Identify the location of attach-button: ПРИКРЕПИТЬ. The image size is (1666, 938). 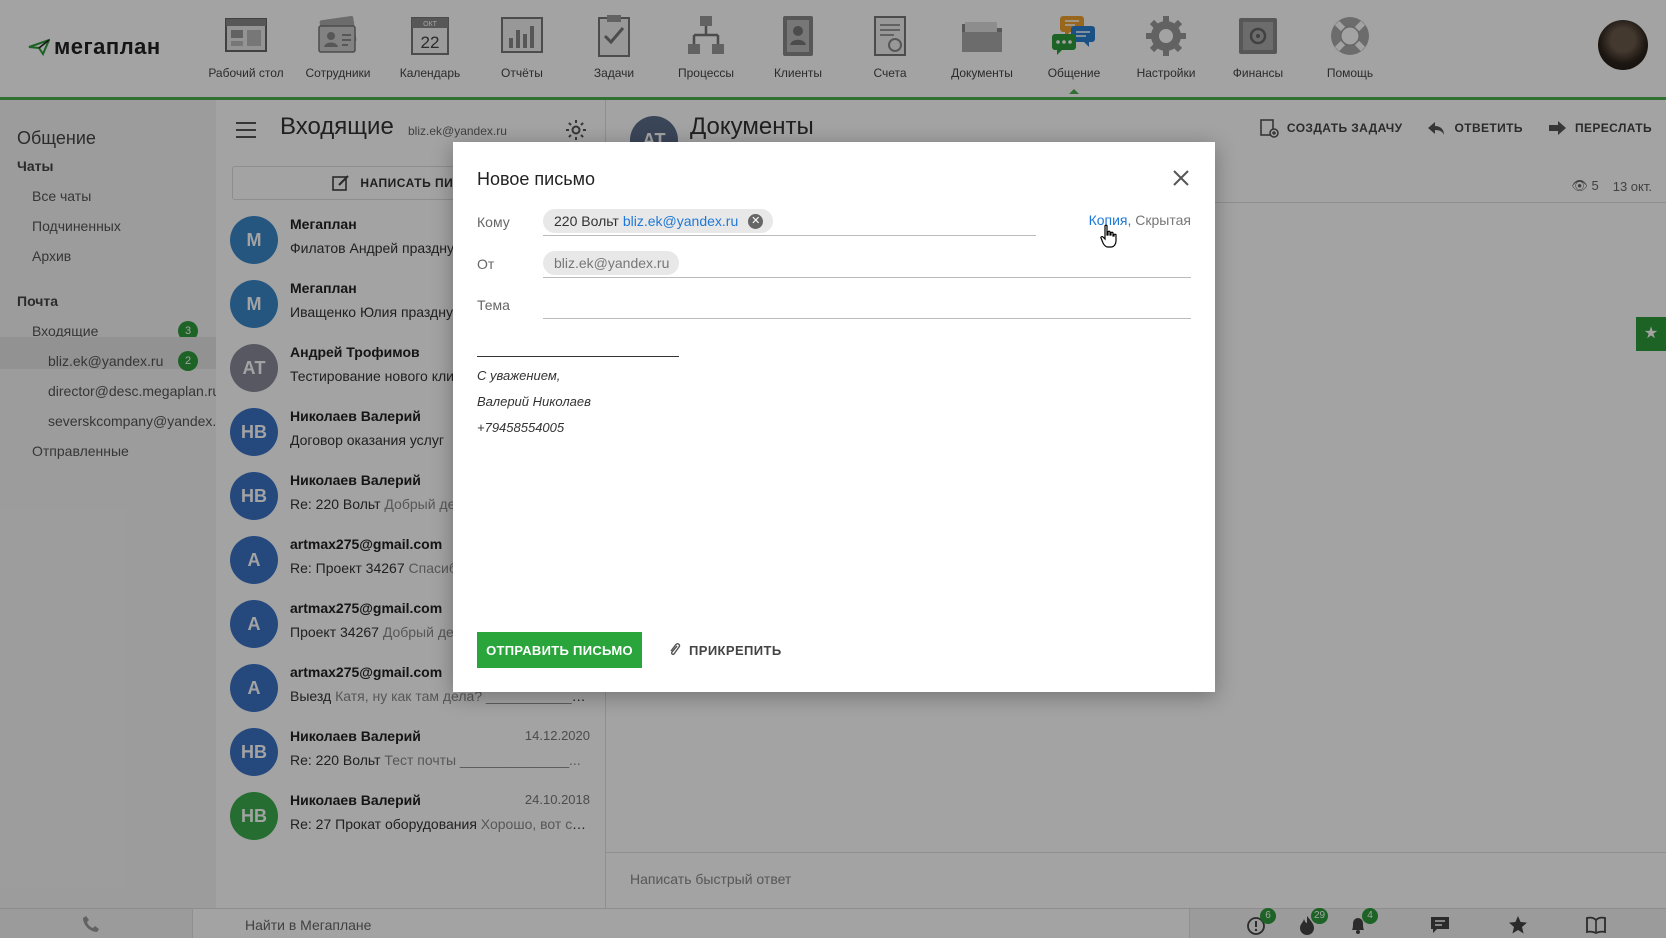
(725, 650).